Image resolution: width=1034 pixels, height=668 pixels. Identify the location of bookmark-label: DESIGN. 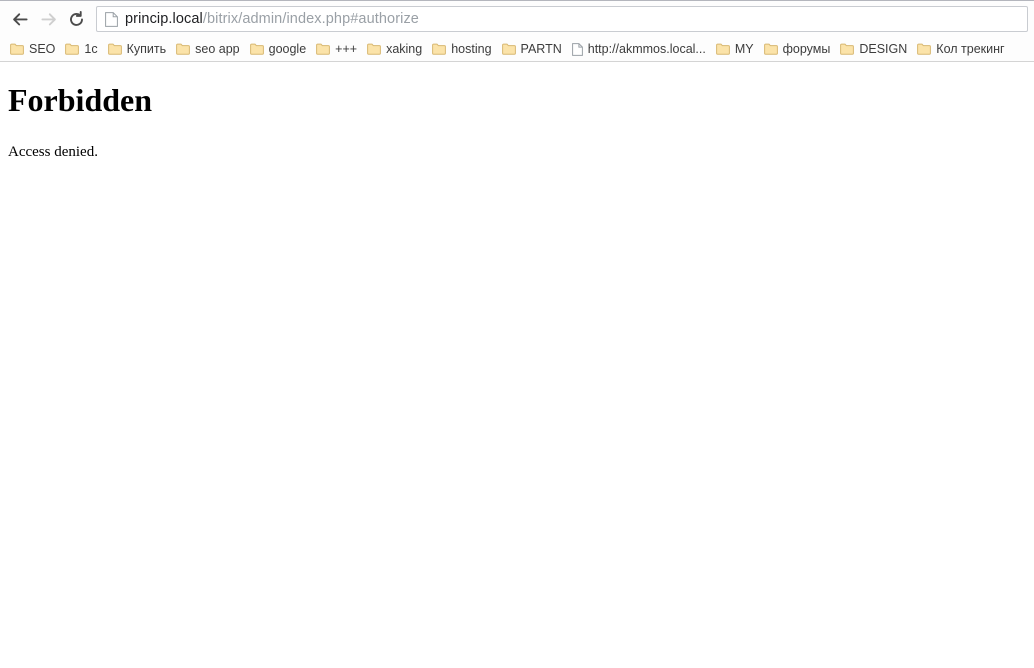
(883, 48).